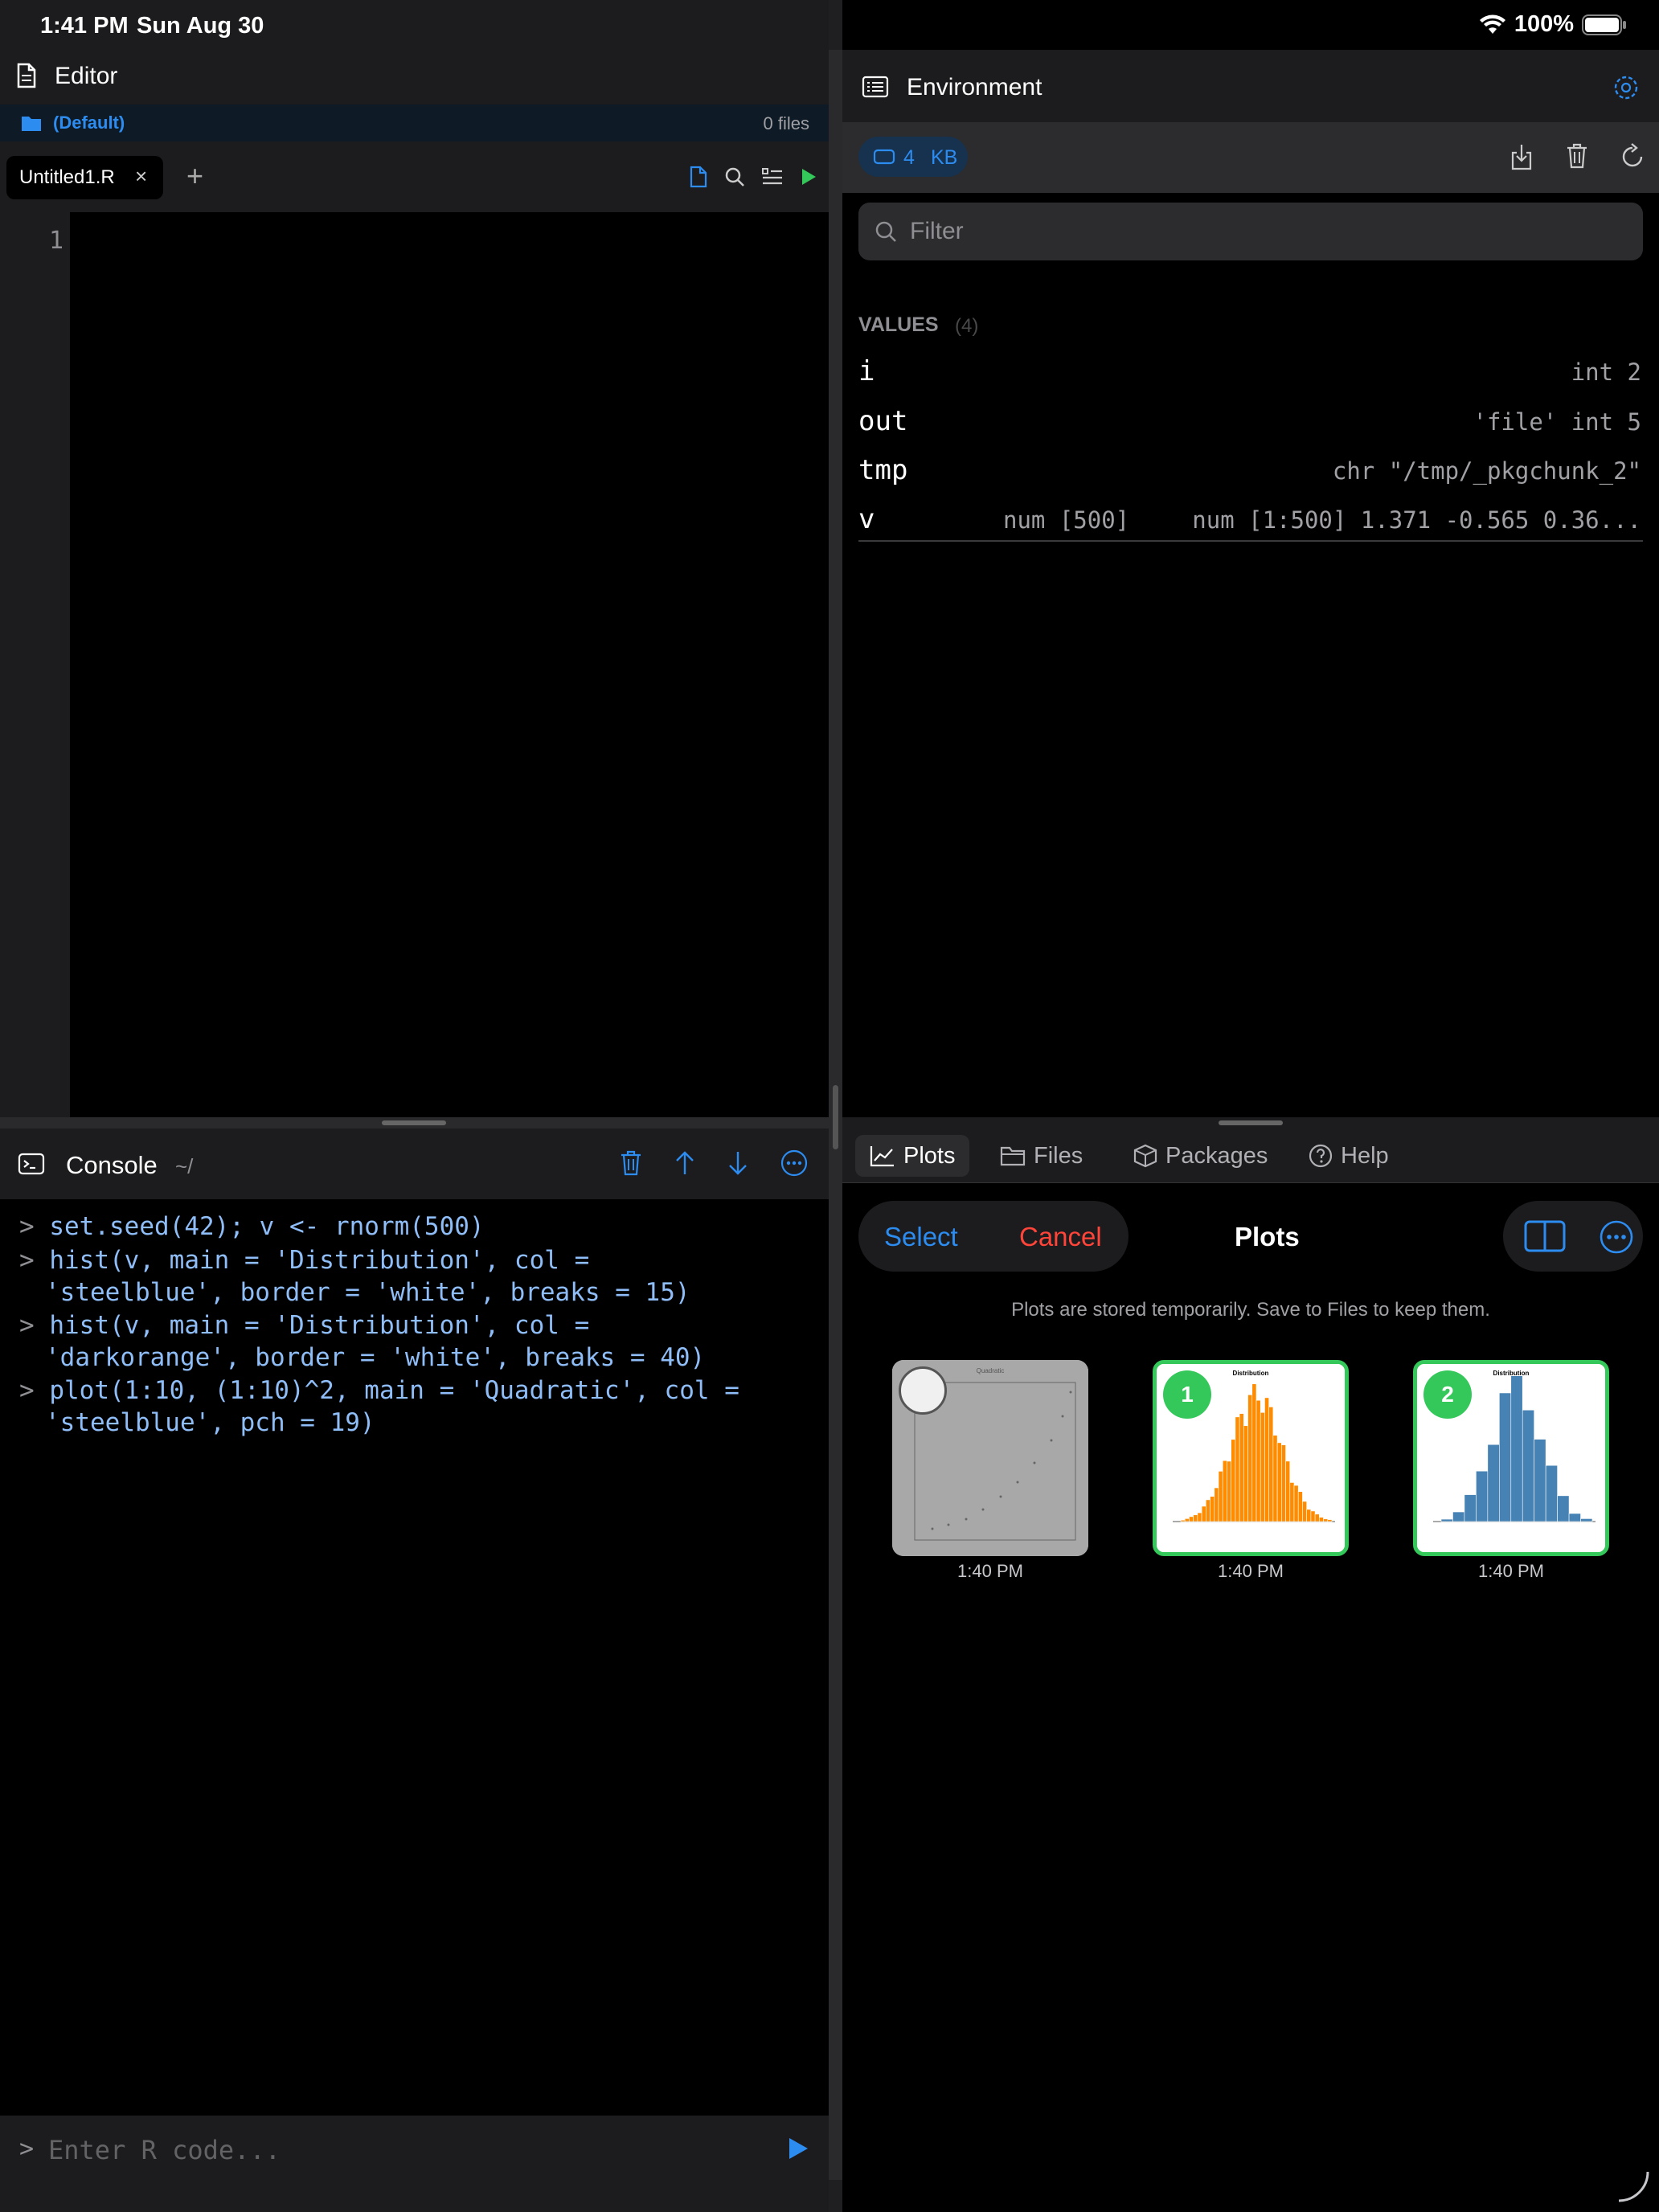  I want to click on history-up-icon, so click(684, 1163).